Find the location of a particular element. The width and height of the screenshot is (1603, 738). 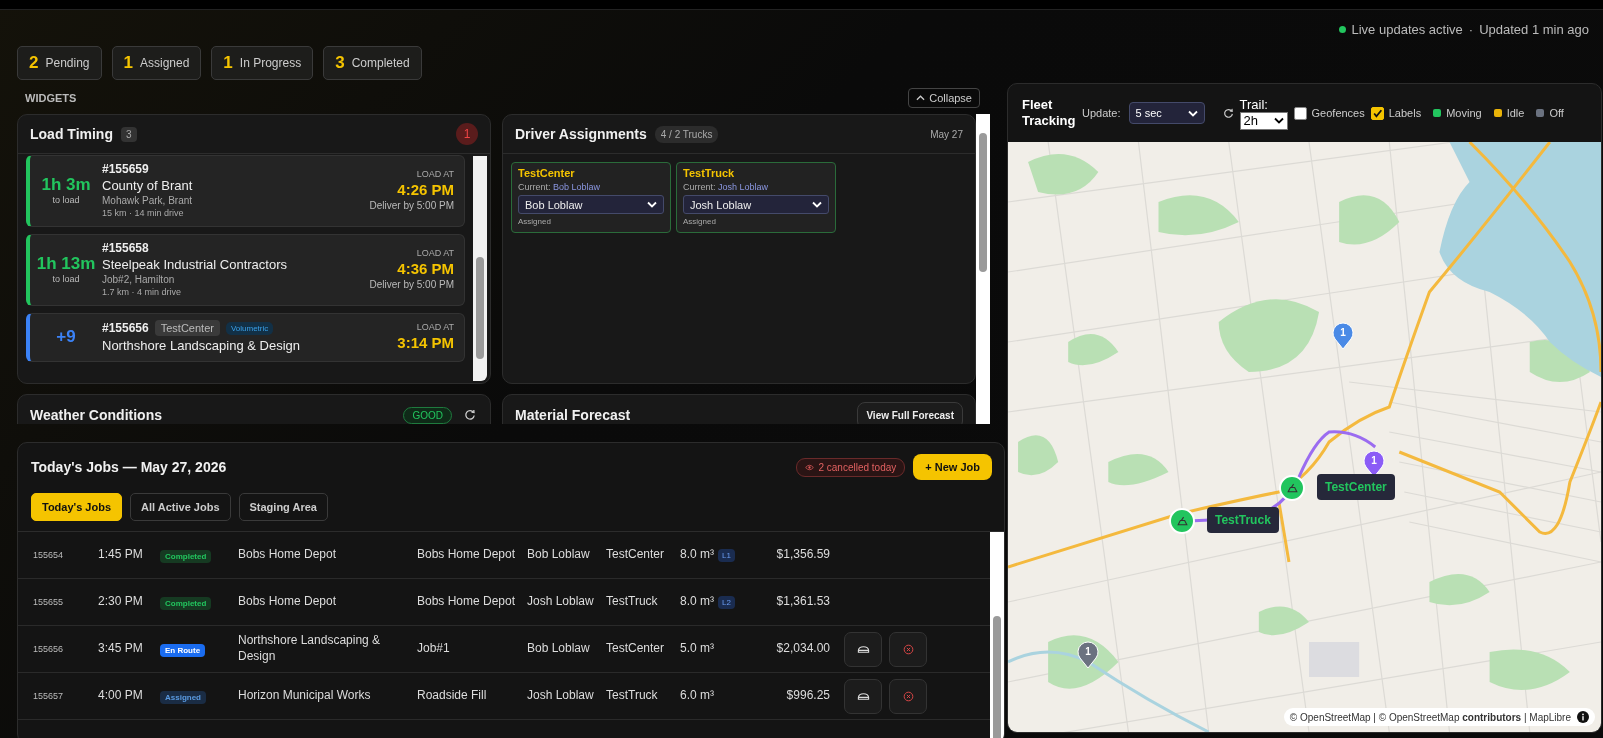

panel-title: Driver Assignments is located at coordinates (581, 134).